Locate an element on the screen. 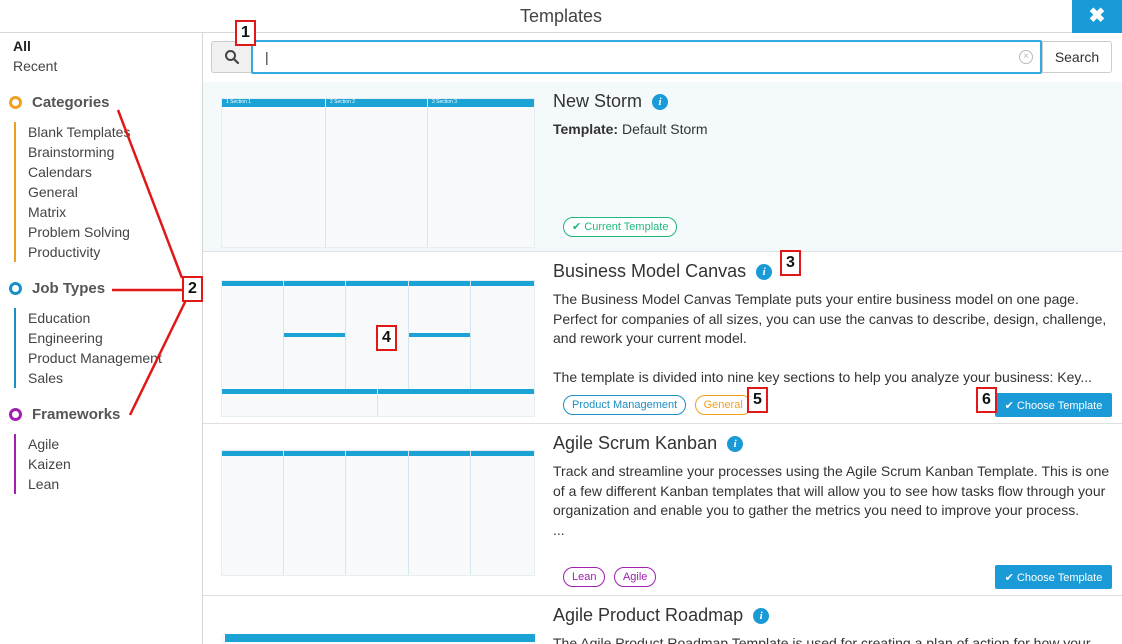 The width and height of the screenshot is (1122, 644). search-bar: × Search is located at coordinates (662, 57).